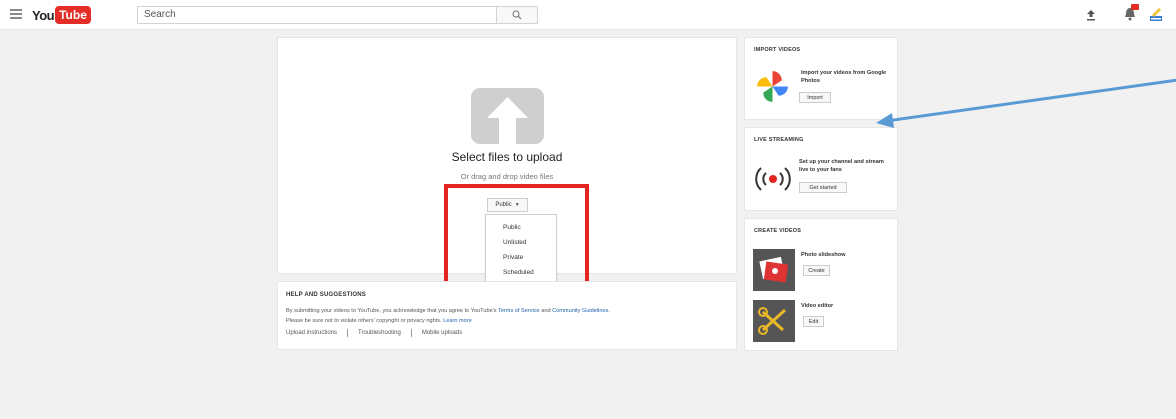 Image resolution: width=1176 pixels, height=419 pixels. Describe the element at coordinates (1091, 15) in the screenshot. I see `upload-icon` at that location.